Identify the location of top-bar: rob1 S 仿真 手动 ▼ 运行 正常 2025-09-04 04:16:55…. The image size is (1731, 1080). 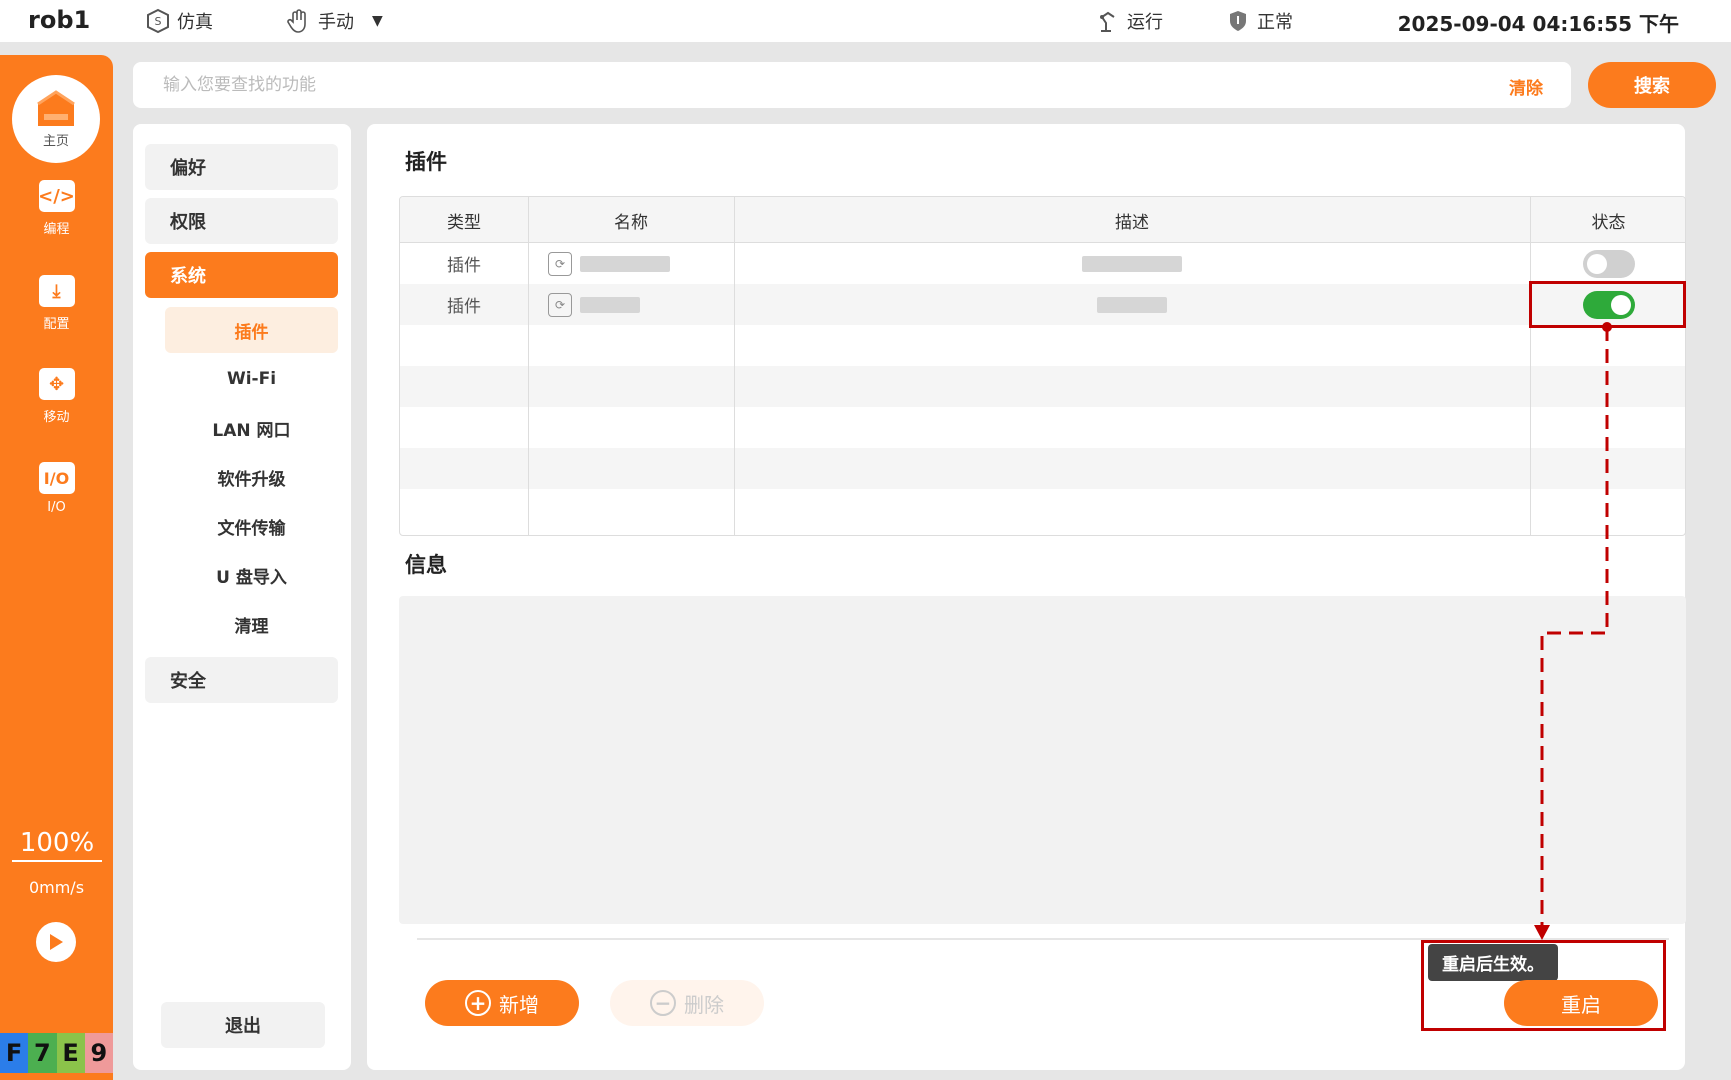
(865, 21).